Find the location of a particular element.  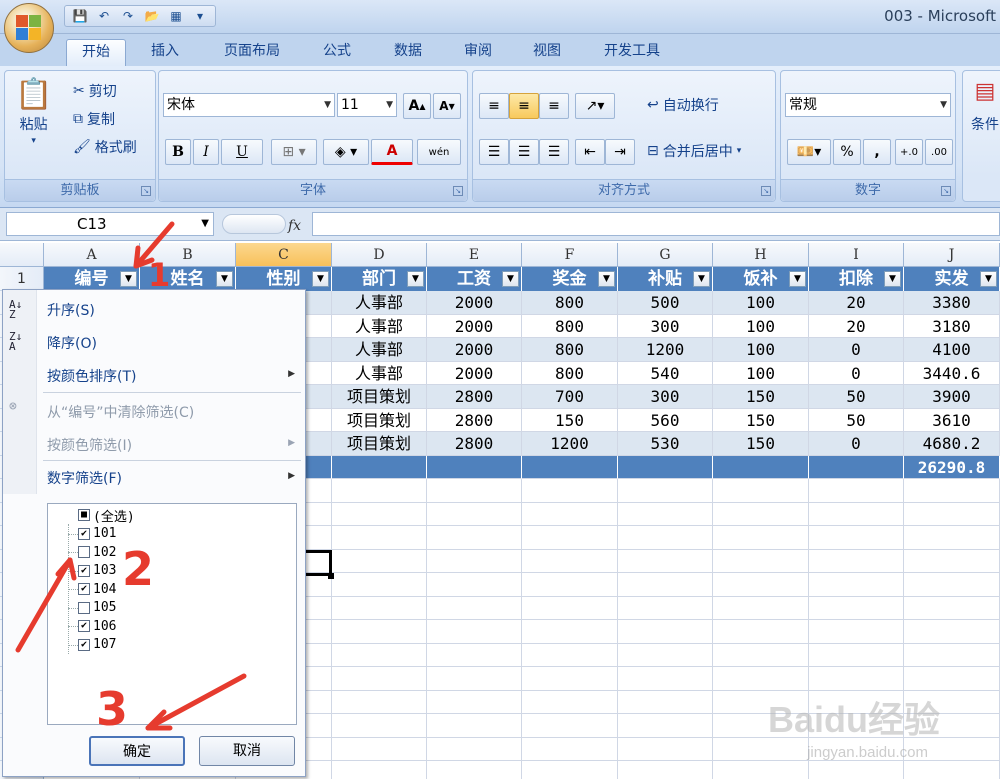

column-header-a: A is located at coordinates (92, 255).